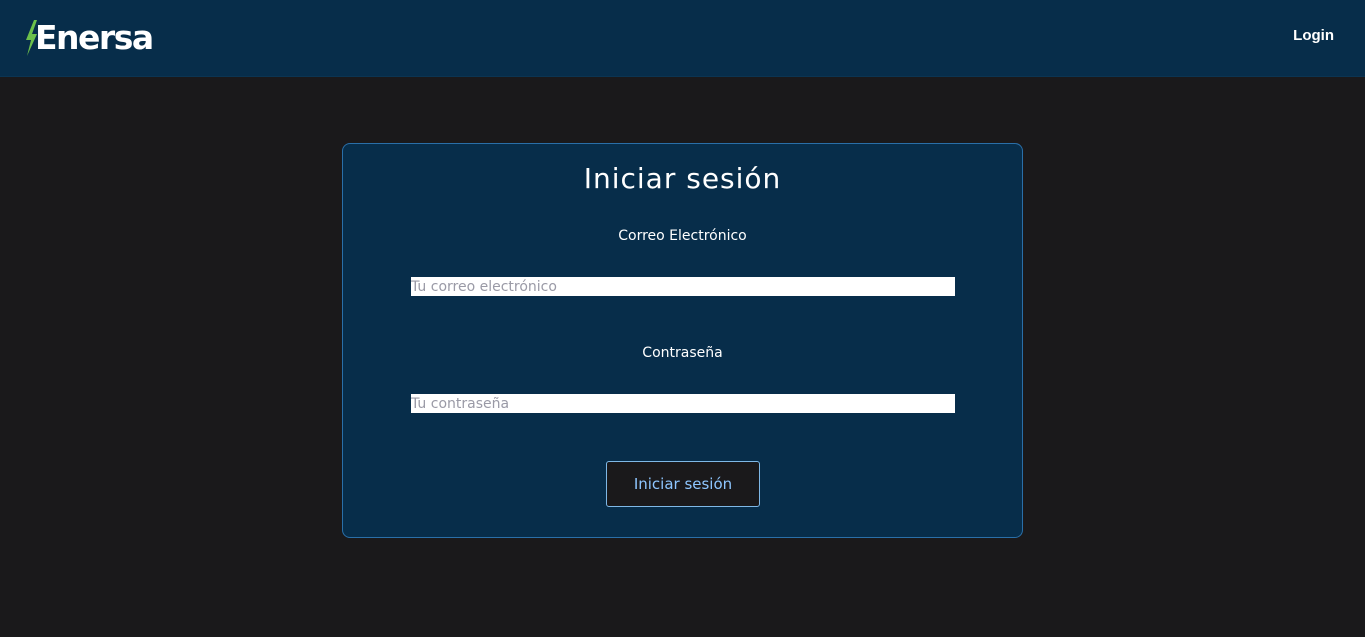 The width and height of the screenshot is (1365, 637). Describe the element at coordinates (682, 38) in the screenshot. I see `top-navbar: Enersa Login` at that location.